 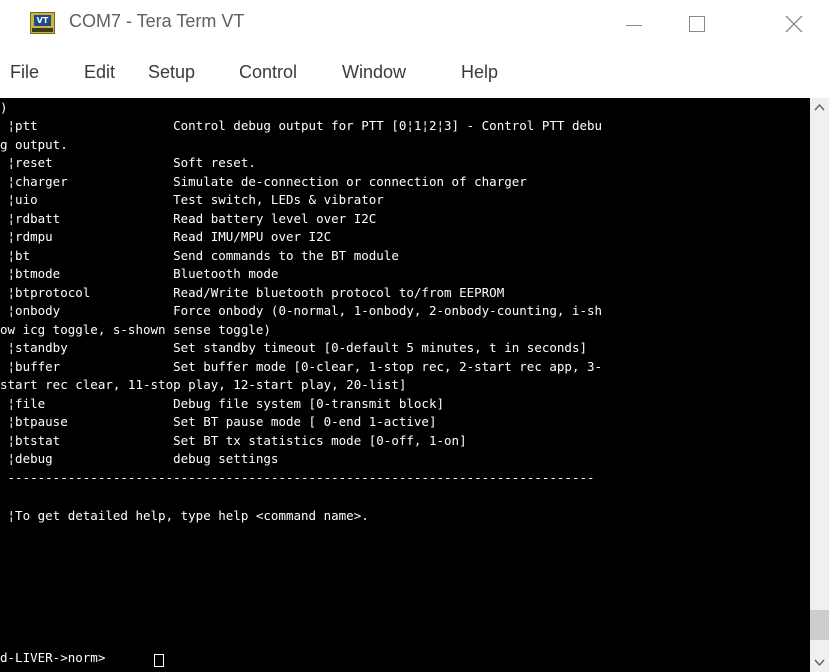 I want to click on terminal-line: ow icg toggle, s-shown sense toggle), so click(x=135, y=329).